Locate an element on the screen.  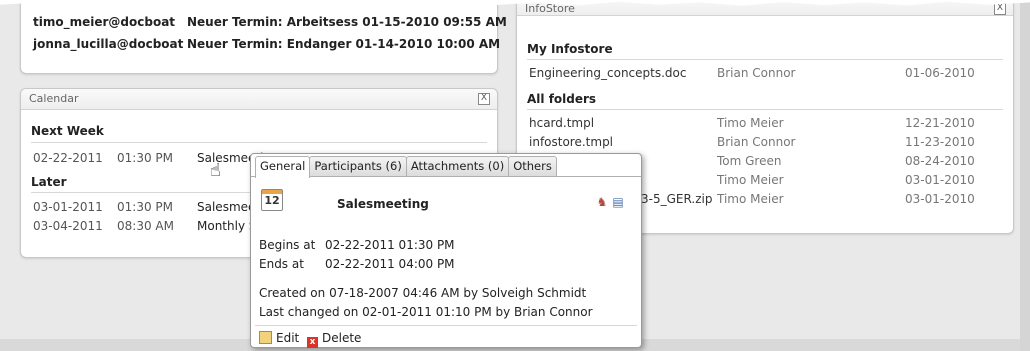
event-title: Salesmee is located at coordinates (226, 207).